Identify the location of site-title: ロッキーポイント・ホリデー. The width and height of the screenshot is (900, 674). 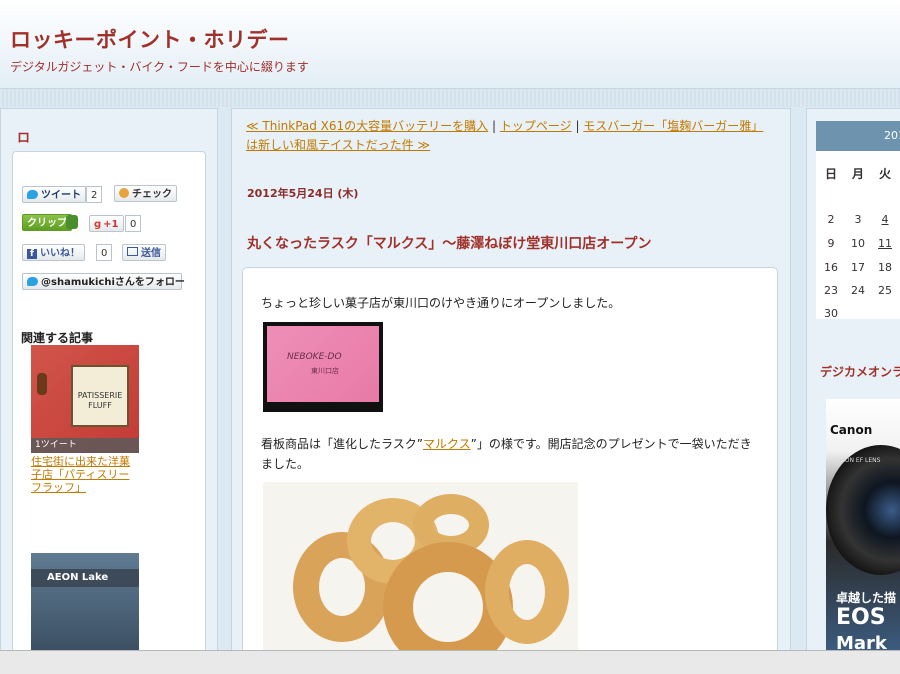
(150, 39).